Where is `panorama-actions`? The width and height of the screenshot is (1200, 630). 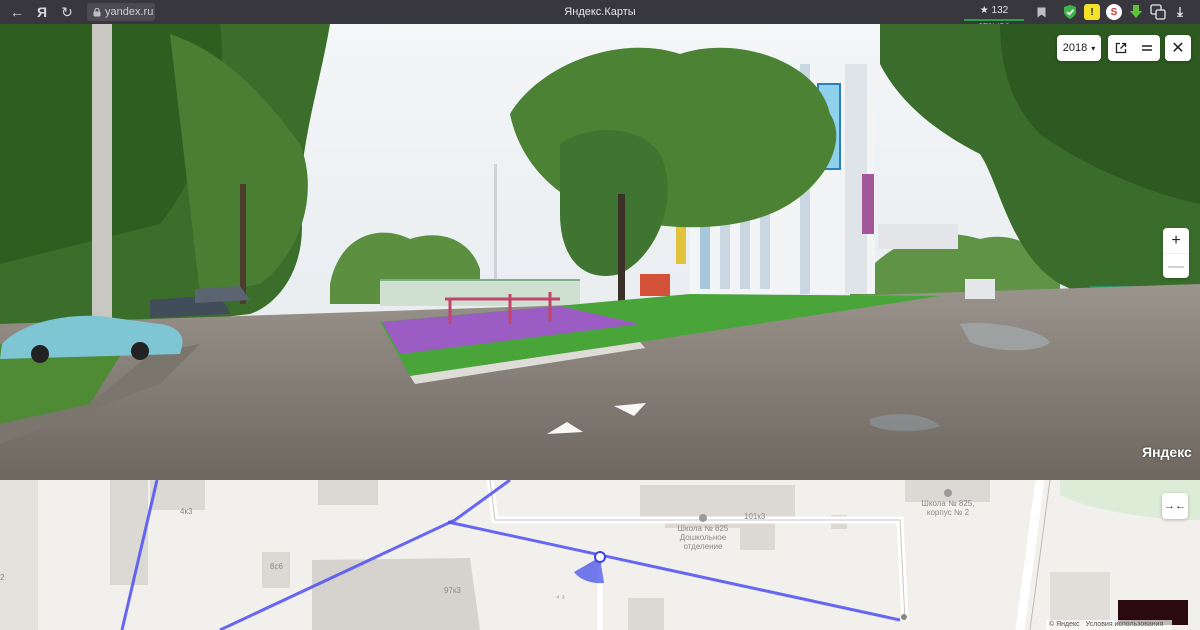
panorama-actions is located at coordinates (1134, 48).